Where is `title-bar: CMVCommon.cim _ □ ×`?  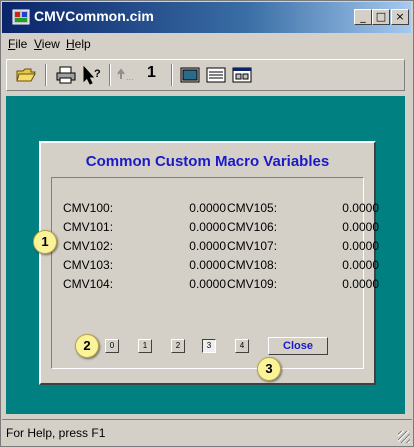
title-bar: CMVCommon.cim _ □ × is located at coordinates (206, 17).